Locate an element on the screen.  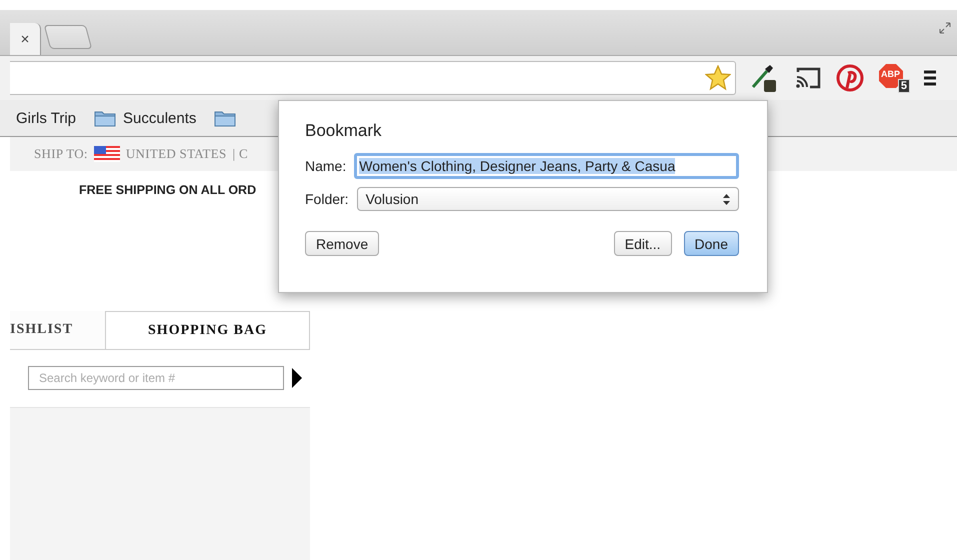
star-icon is located at coordinates (718, 78).